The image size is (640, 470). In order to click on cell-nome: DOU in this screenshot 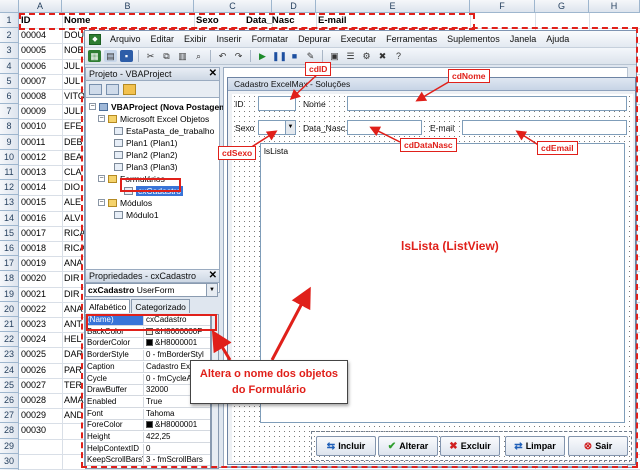, I will do `click(74, 35)`.